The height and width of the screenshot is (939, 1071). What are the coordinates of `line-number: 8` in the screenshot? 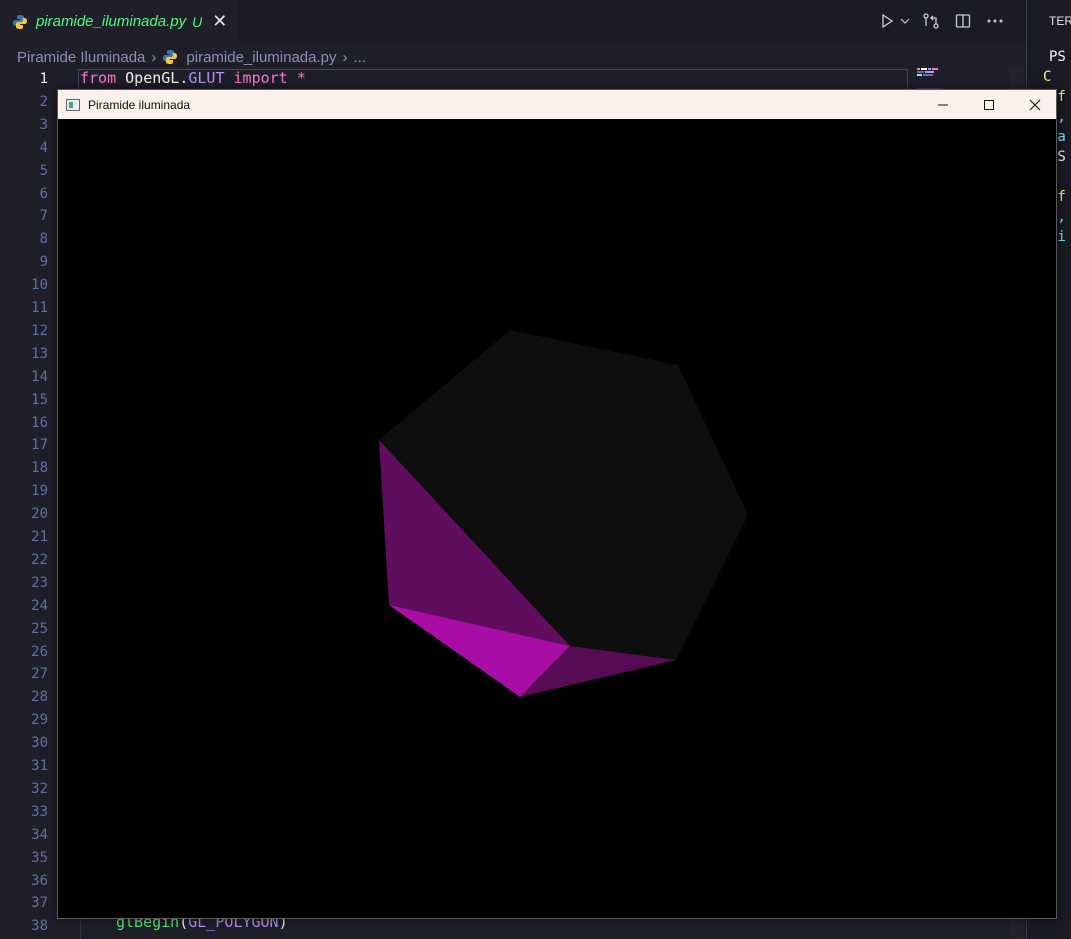 It's located at (43, 239).